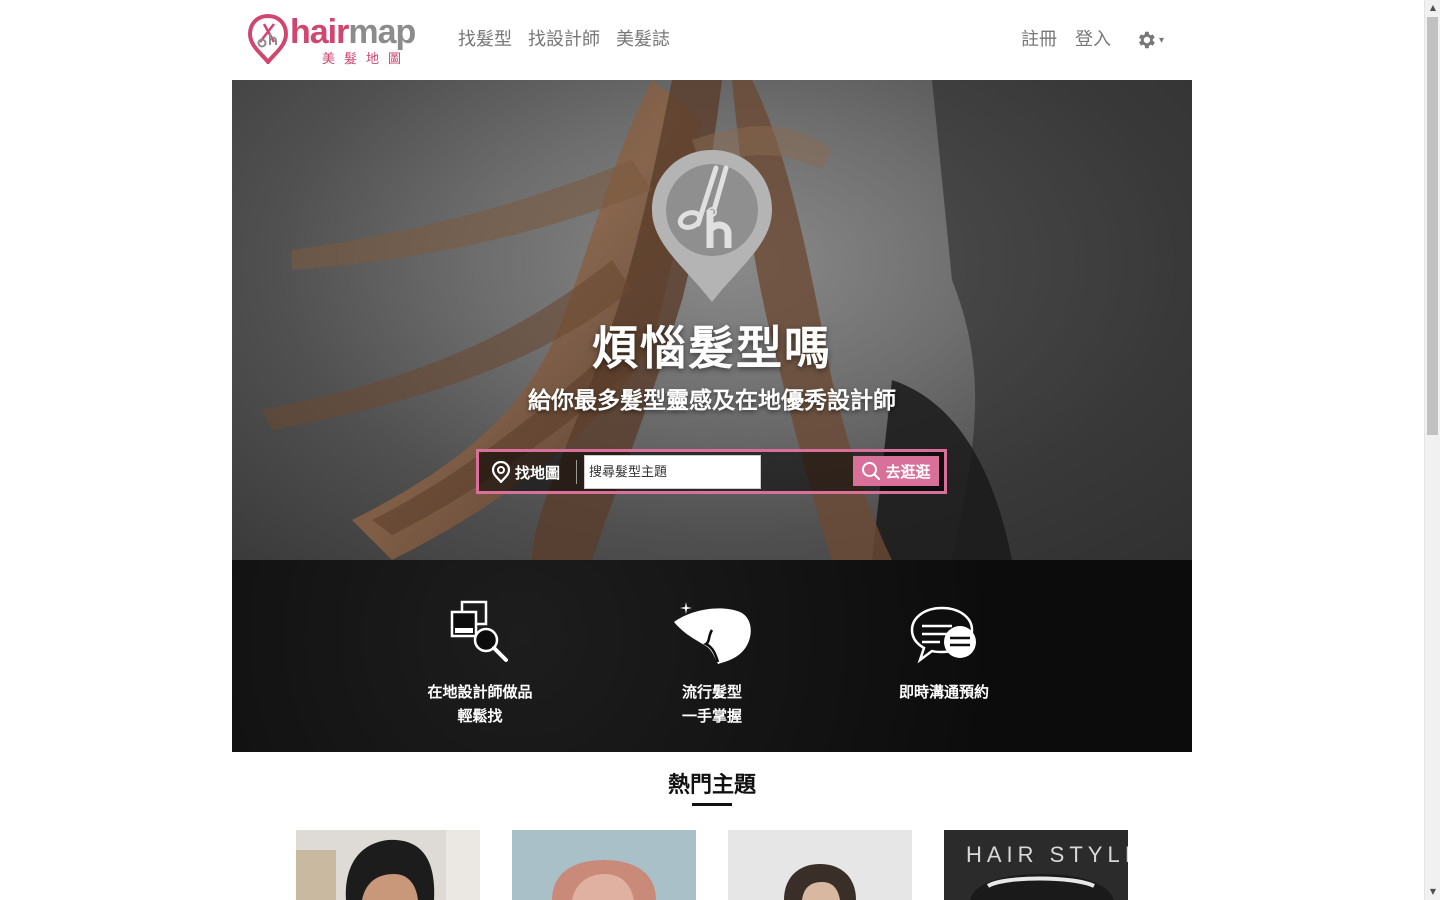 The width and height of the screenshot is (1440, 900). Describe the element at coordinates (871, 471) in the screenshot. I see `search-icon` at that location.